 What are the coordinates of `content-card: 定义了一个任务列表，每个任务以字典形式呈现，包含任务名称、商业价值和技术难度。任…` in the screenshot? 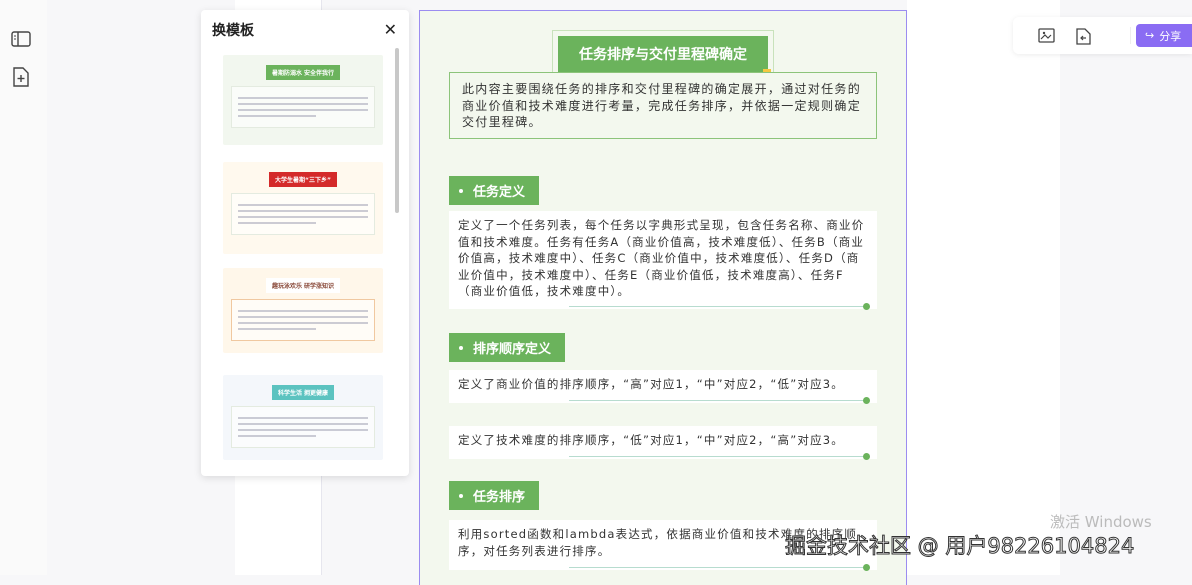 It's located at (663, 260).